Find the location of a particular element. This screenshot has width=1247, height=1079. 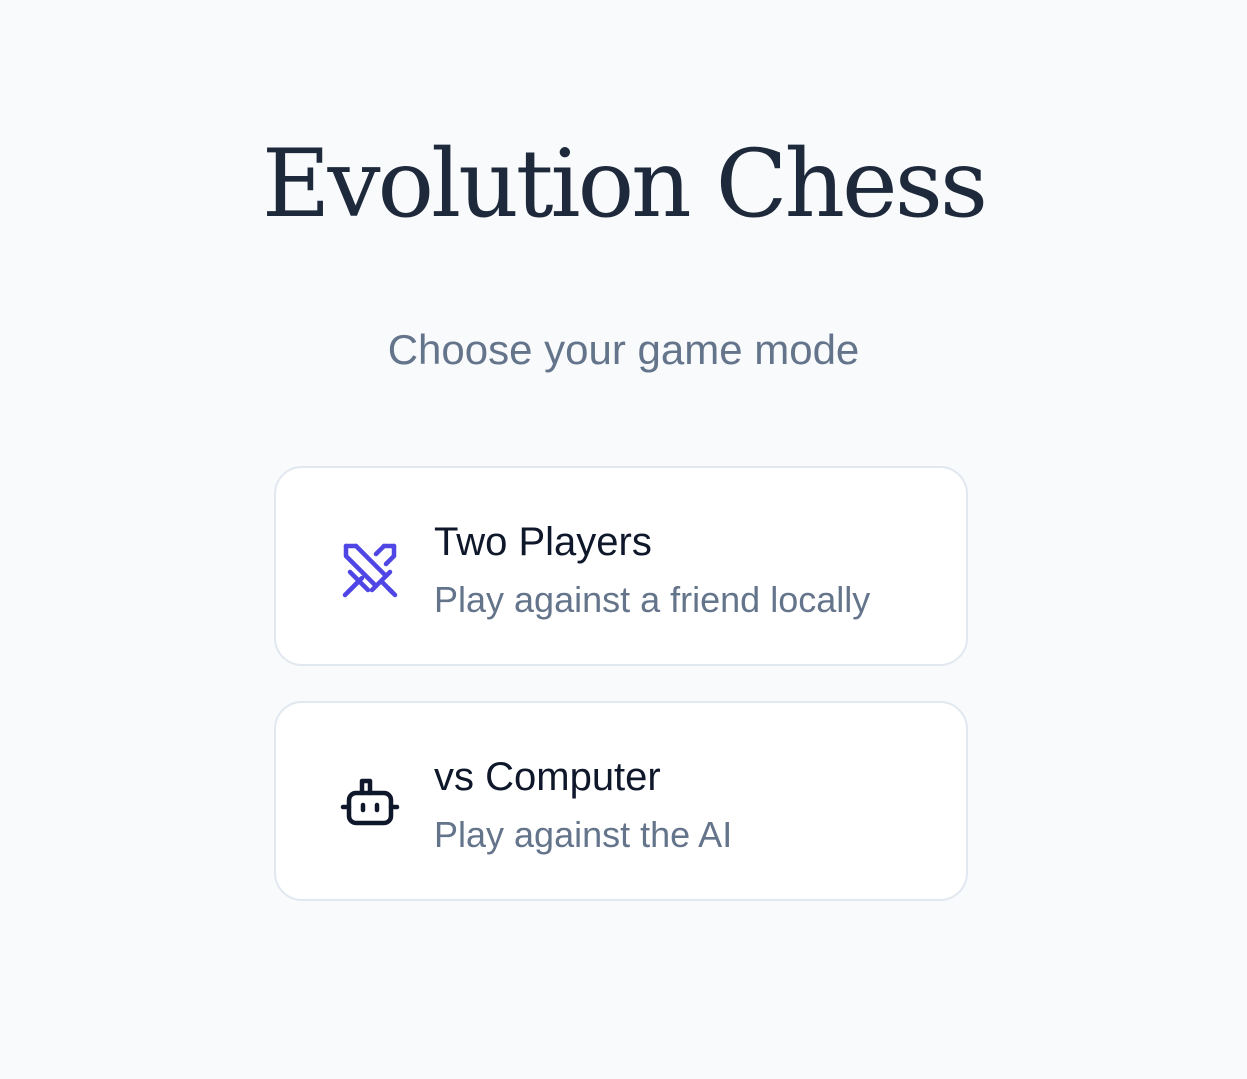

mode-title: vs Computer is located at coordinates (547, 777).